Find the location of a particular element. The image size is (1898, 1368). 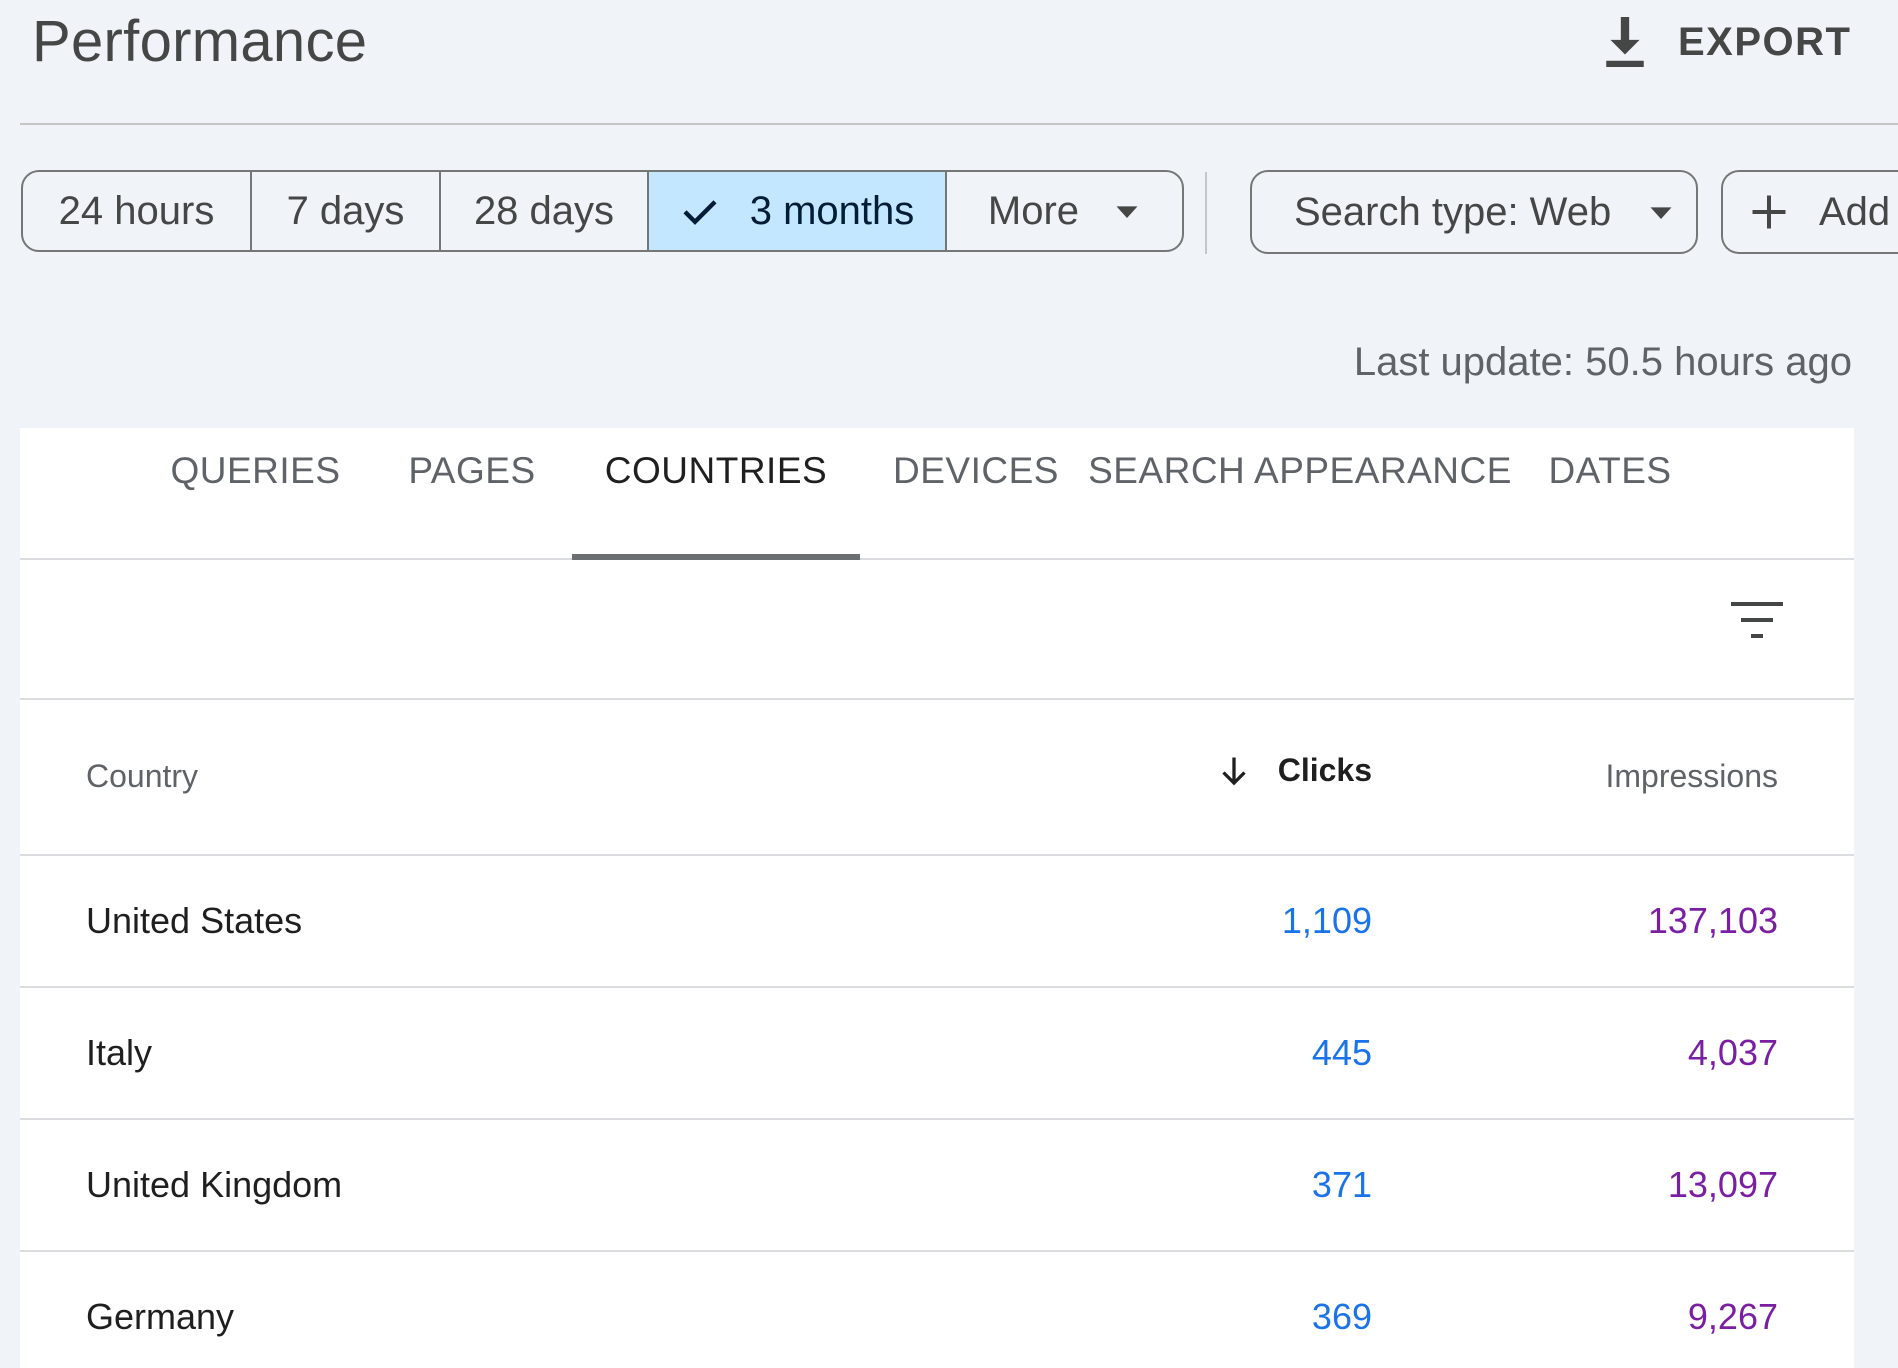

arrow-down-icon is located at coordinates (1234, 771).